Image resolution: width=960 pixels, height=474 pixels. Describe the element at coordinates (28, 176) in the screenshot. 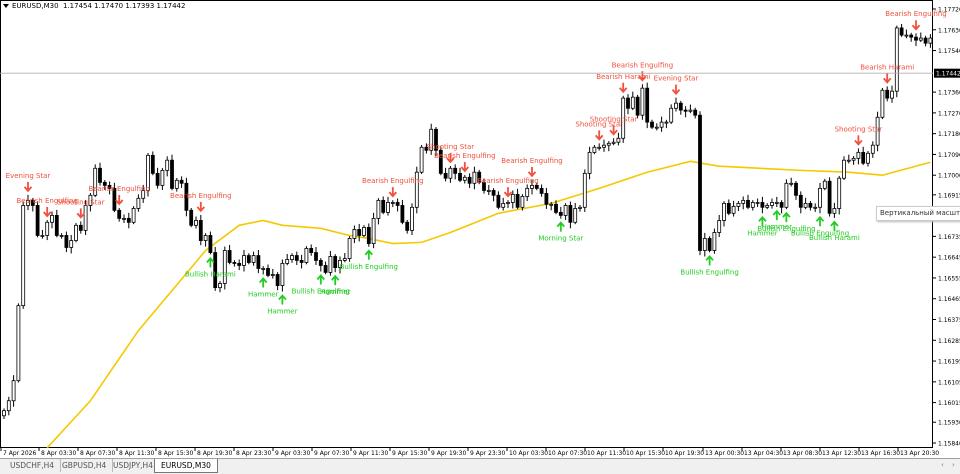

I see `pattern-label: Evening Star` at that location.